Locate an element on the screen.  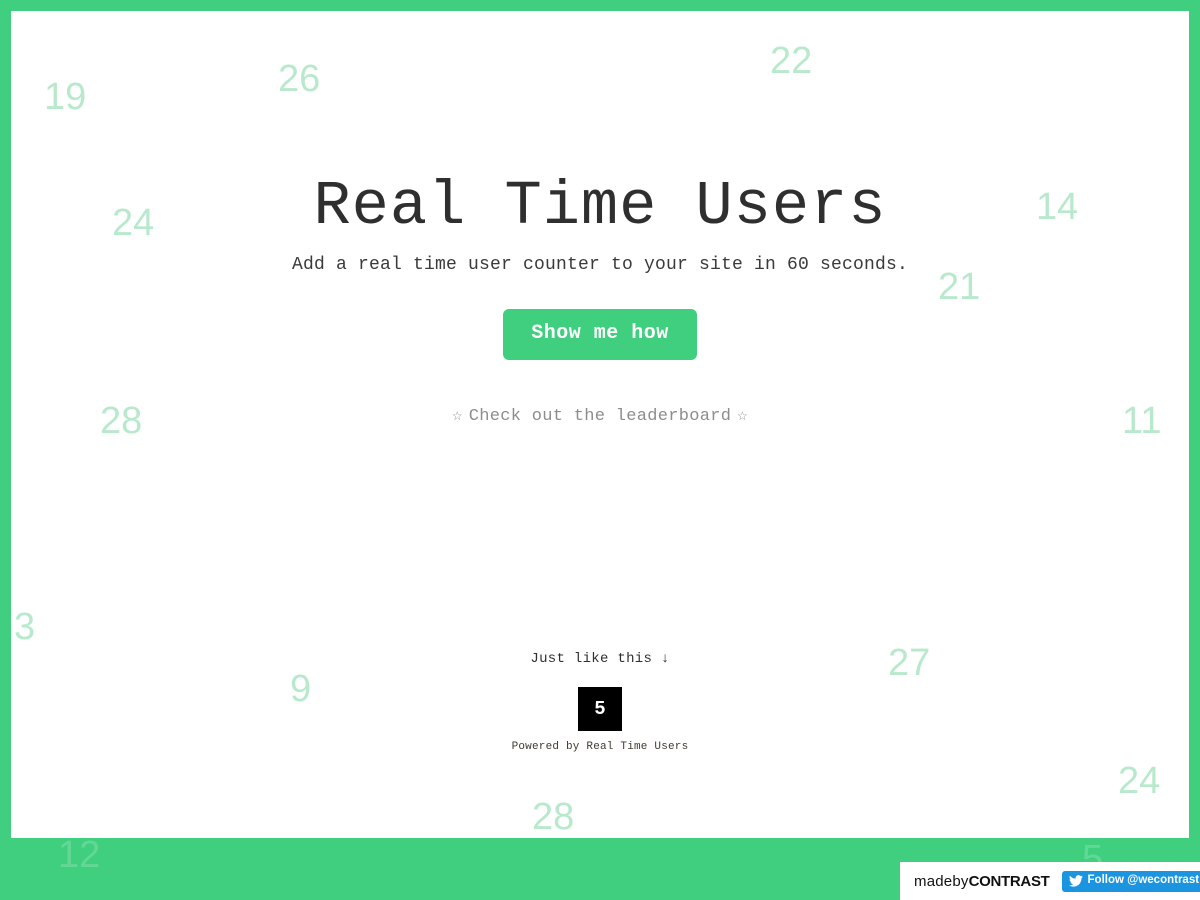
attribution-bar: madebyCONTRAST Follow @wecontrast is located at coordinates (1050, 881).